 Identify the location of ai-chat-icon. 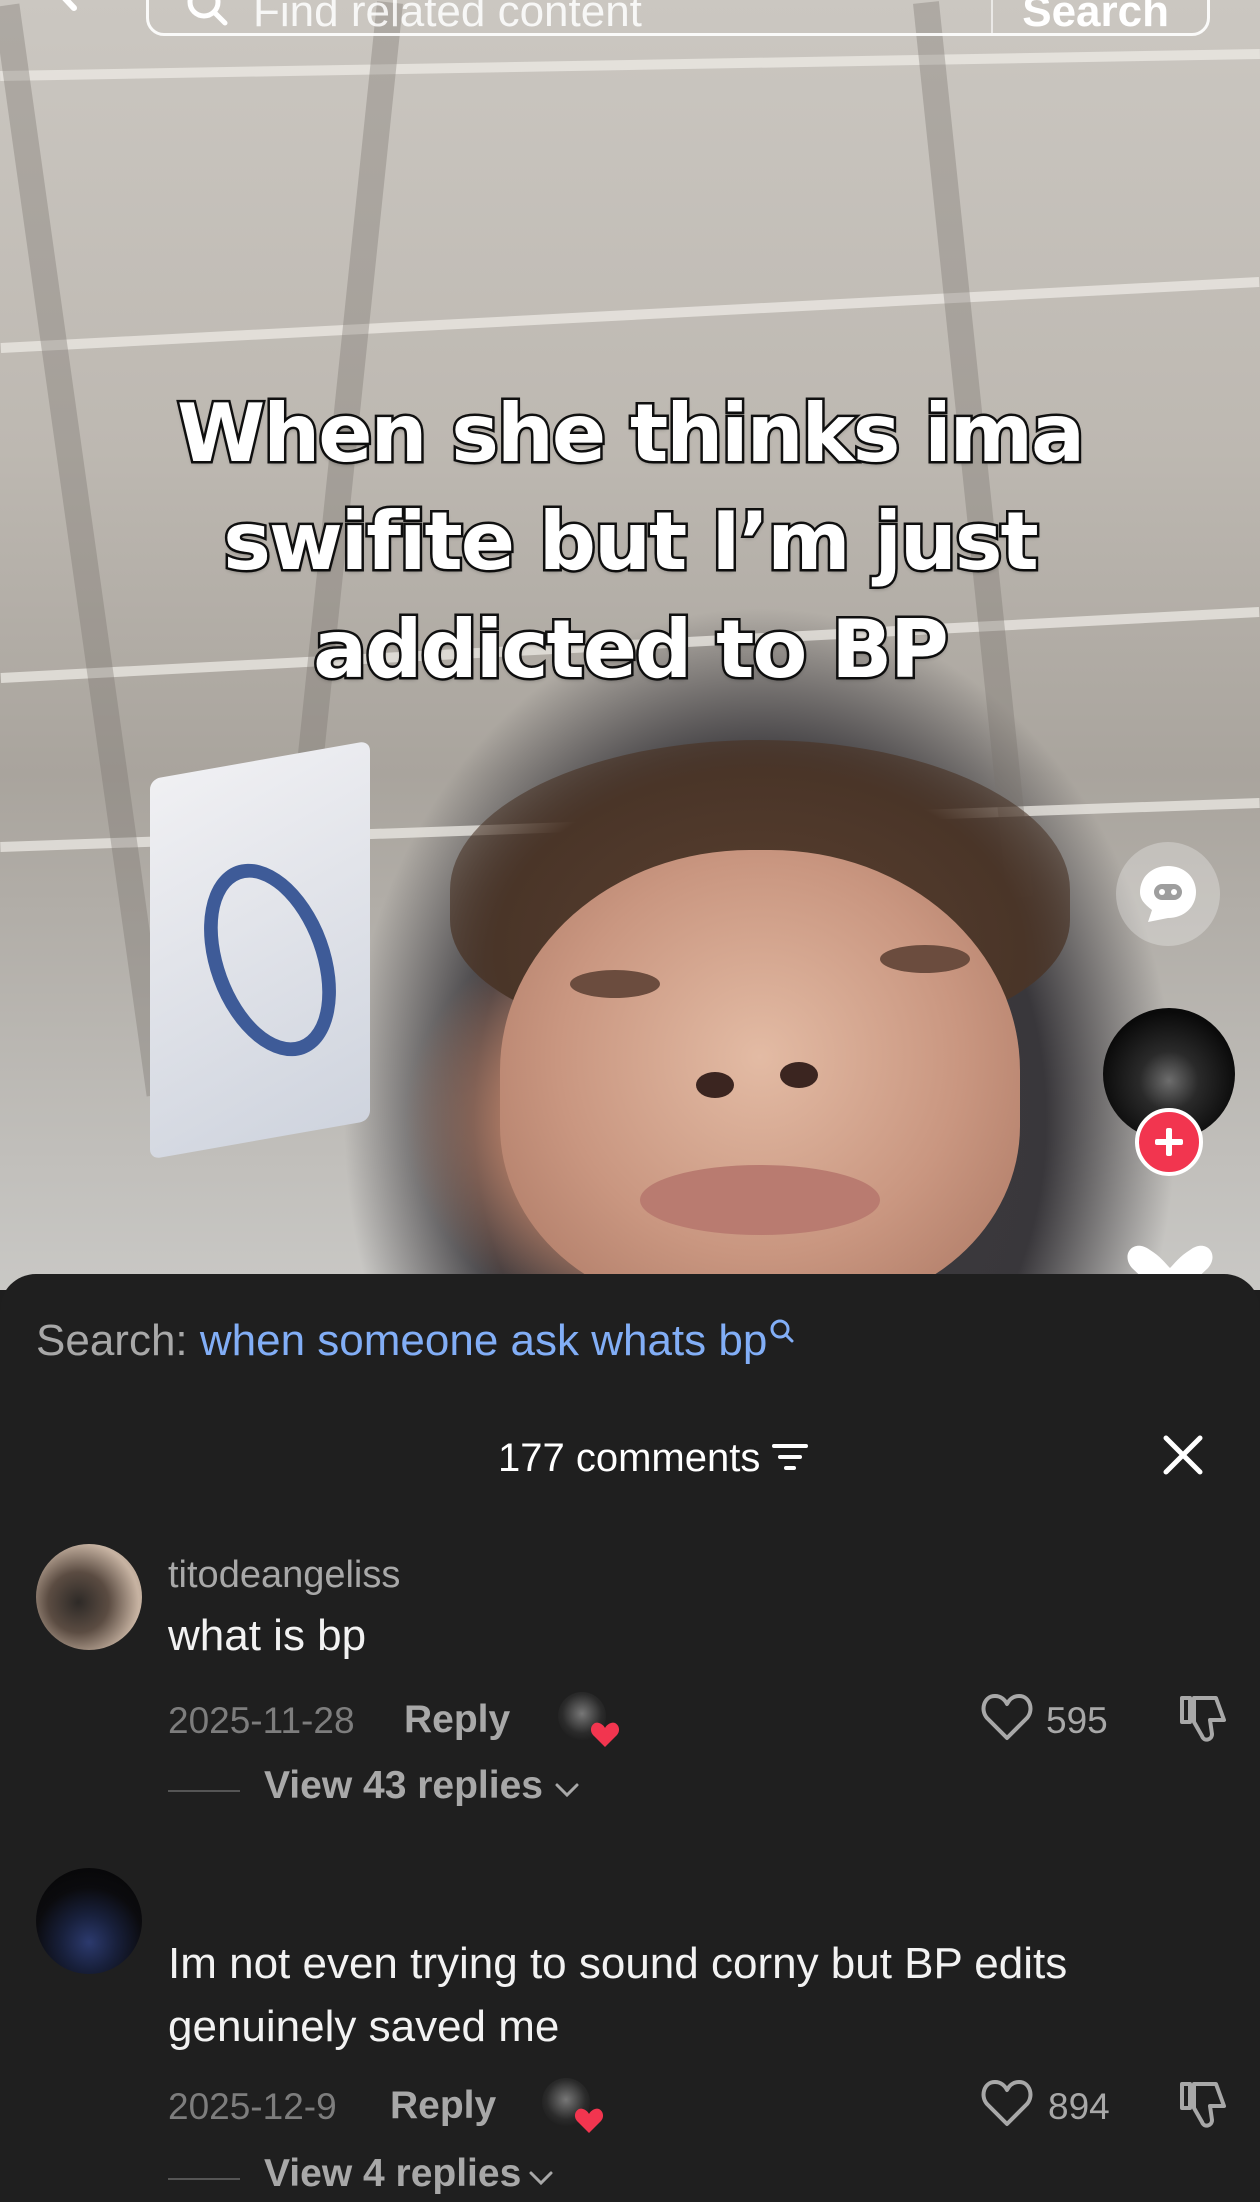
(1168, 894).